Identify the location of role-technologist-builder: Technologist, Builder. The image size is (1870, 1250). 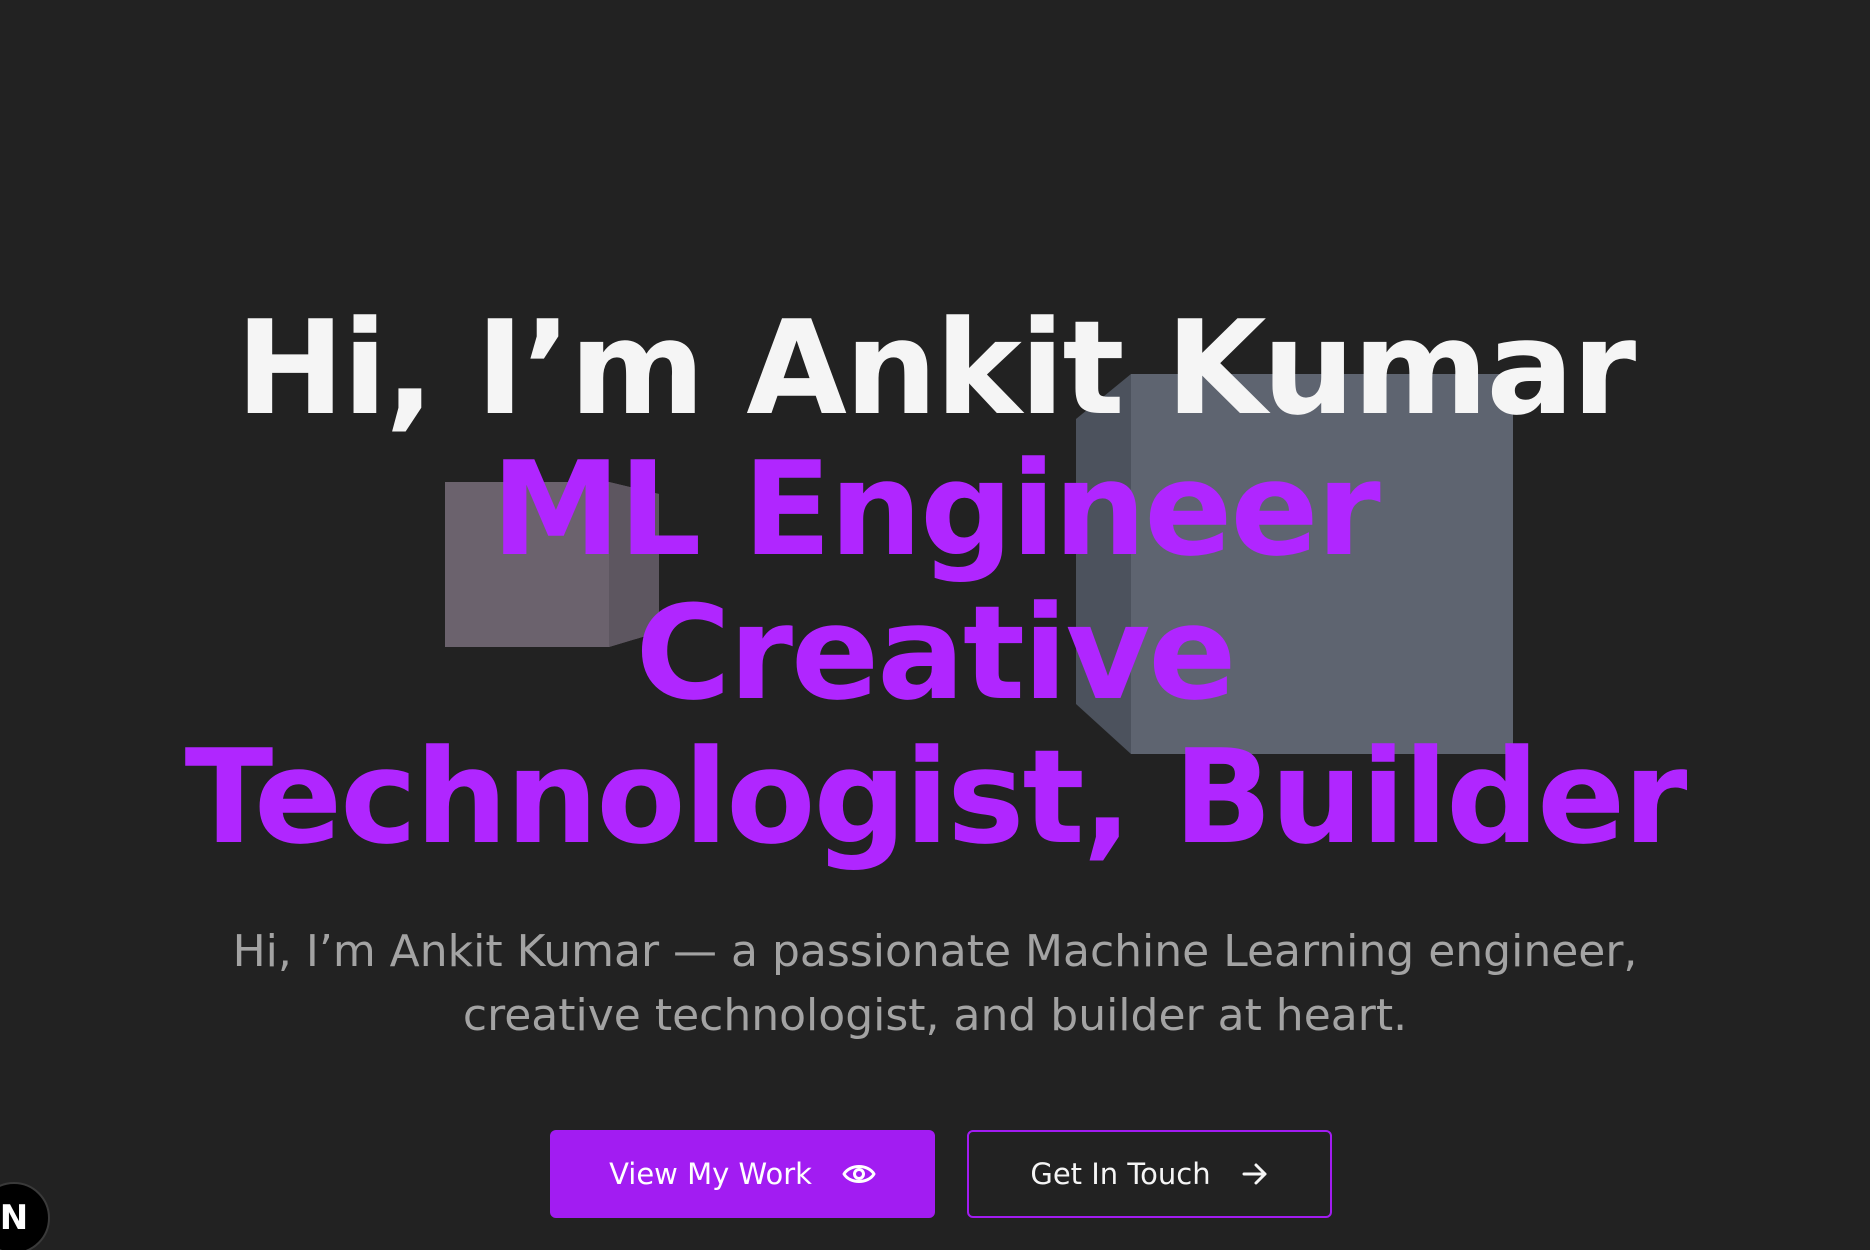
(936, 797).